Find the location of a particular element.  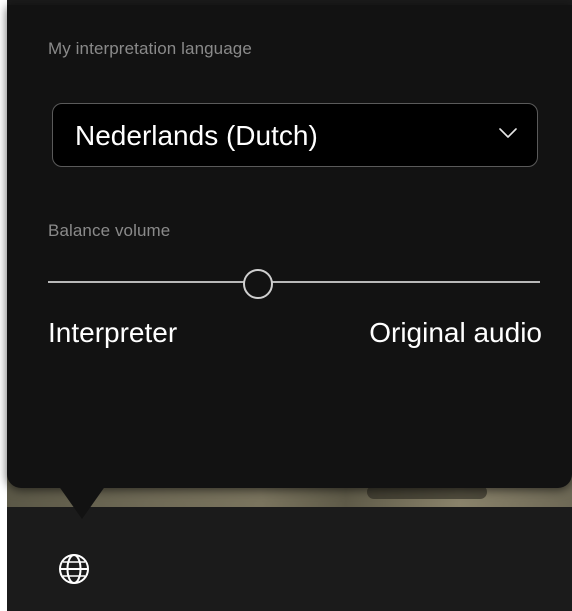

original-audio-label: Original audio is located at coordinates (455, 332).